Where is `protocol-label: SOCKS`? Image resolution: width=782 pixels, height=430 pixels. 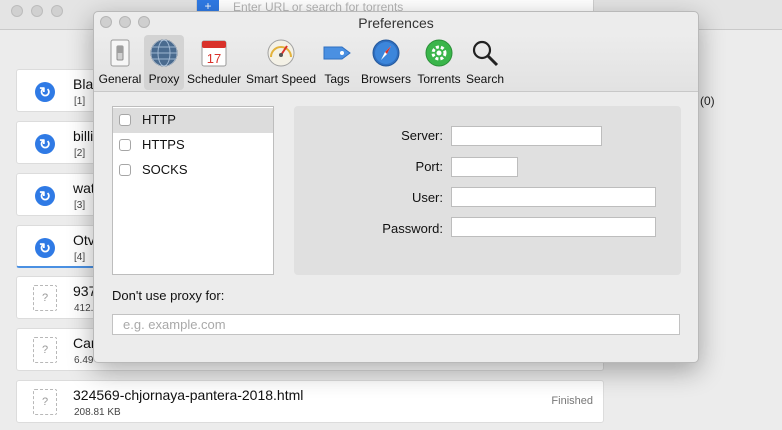 protocol-label: SOCKS is located at coordinates (165, 169).